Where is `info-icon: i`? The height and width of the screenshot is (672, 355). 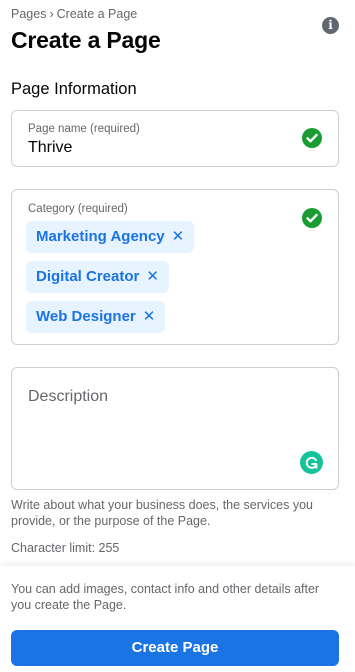 info-icon: i is located at coordinates (330, 25).